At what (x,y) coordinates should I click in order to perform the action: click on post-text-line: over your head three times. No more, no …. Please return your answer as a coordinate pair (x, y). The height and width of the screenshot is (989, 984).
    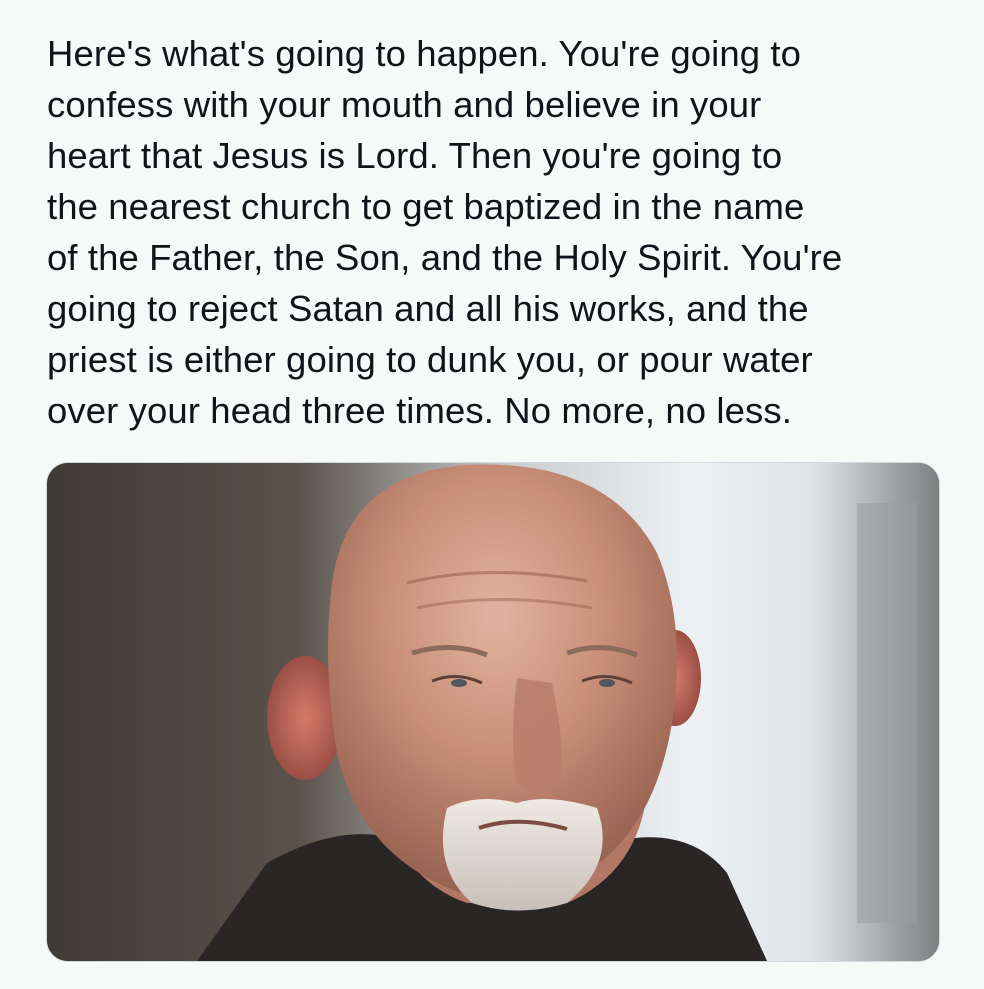
    Looking at the image, I should click on (419, 410).